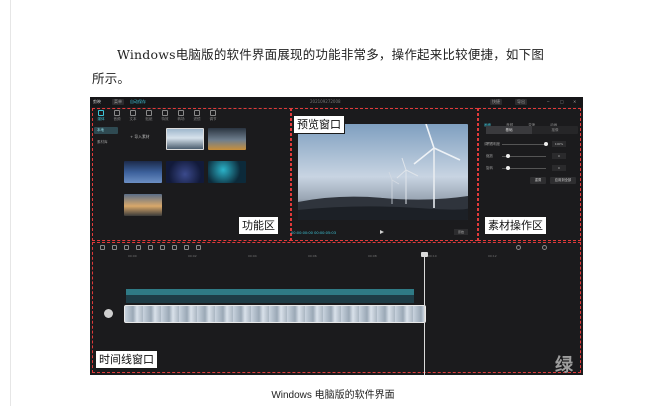 This screenshot has width=666, height=406. What do you see at coordinates (492, 256) in the screenshot?
I see `ruler-label: 00:12` at bounding box center [492, 256].